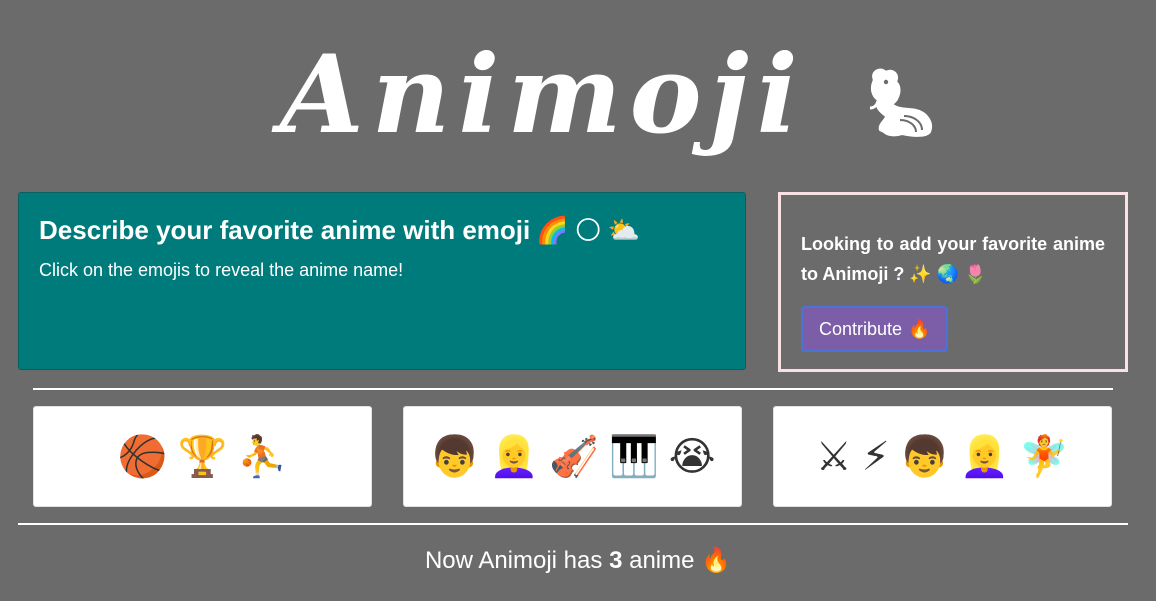 The height and width of the screenshot is (601, 1156). What do you see at coordinates (573, 389) in the screenshot?
I see `divider-top` at bounding box center [573, 389].